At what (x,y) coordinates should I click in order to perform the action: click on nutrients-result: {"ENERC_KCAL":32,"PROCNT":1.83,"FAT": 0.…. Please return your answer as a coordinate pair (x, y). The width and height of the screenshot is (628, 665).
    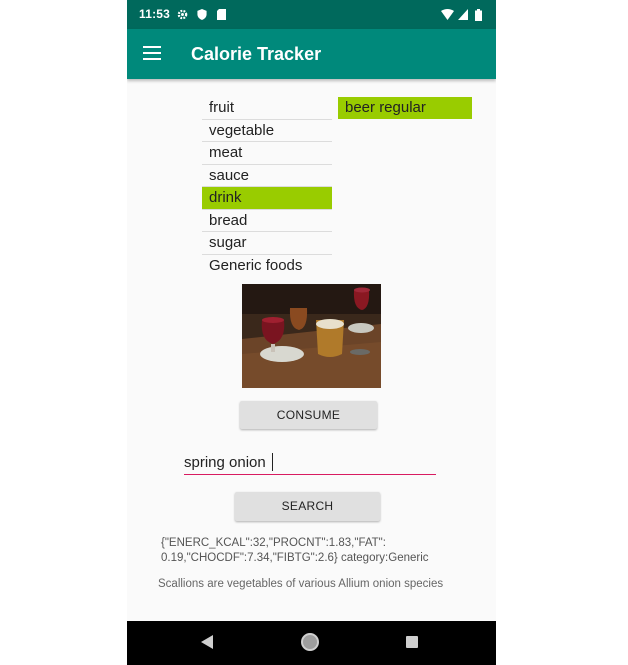
    Looking at the image, I should click on (295, 550).